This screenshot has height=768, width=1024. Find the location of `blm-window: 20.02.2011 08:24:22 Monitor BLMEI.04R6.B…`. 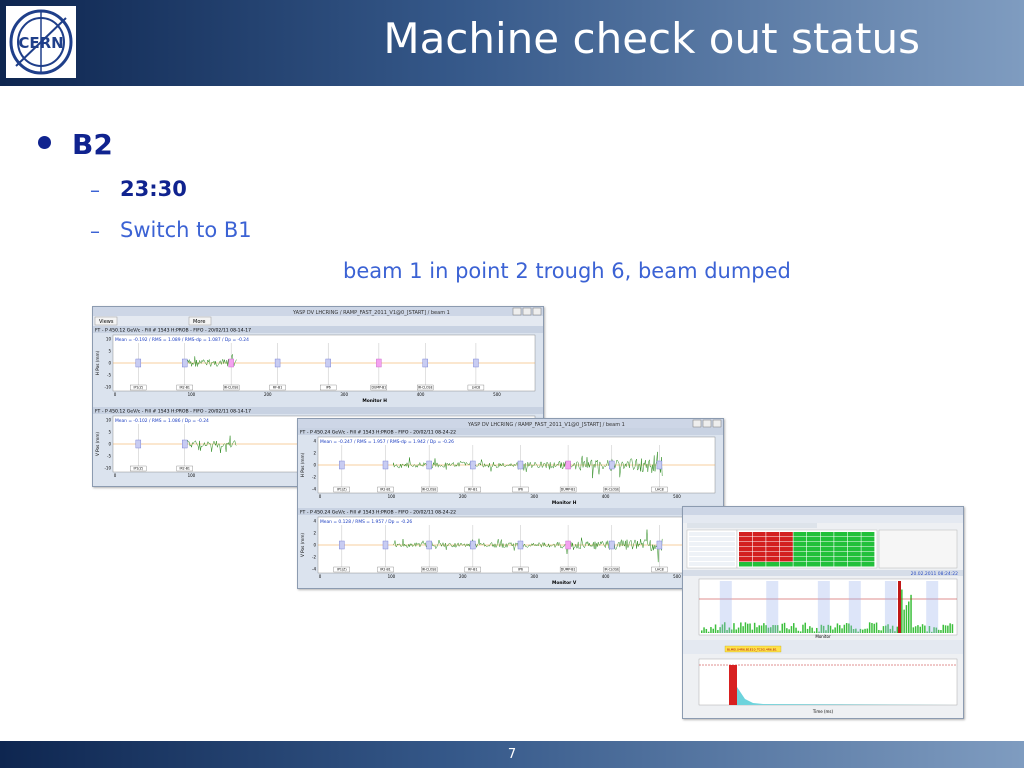

blm-window: 20.02.2011 08:24:22 Monitor BLMEI.04R6.B… is located at coordinates (823, 612).